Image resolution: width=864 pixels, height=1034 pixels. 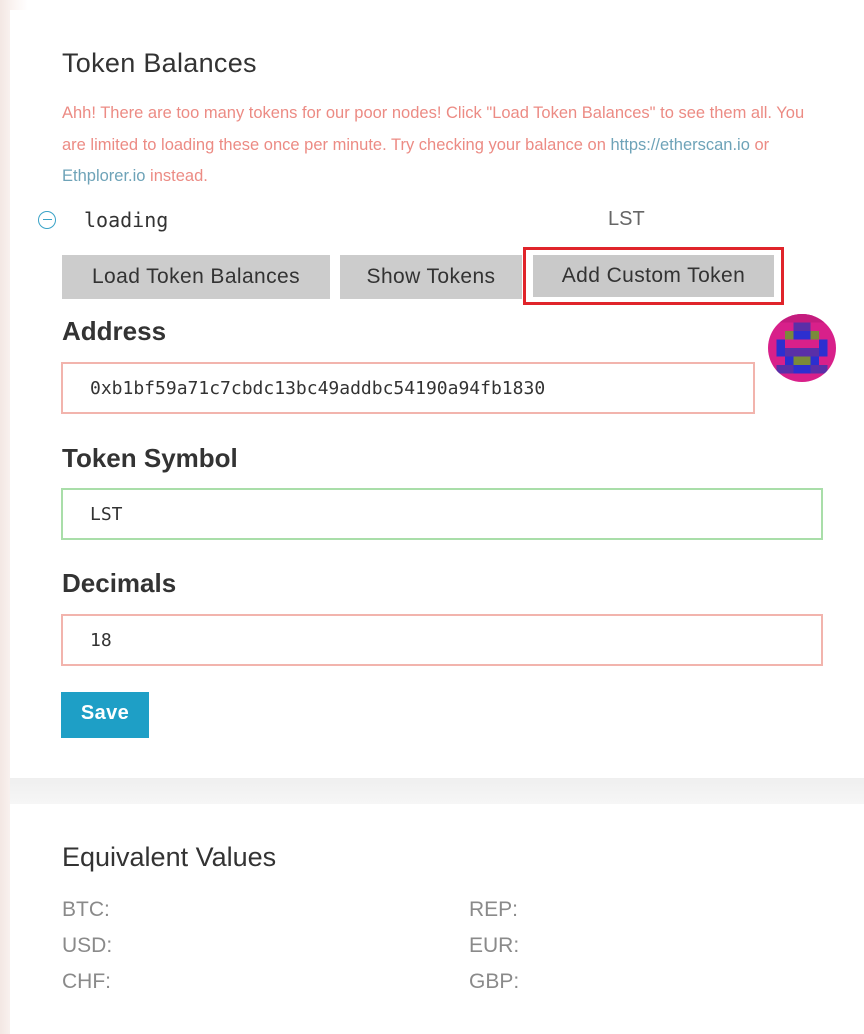 What do you see at coordinates (87, 945) in the screenshot?
I see `usd-label: USD:` at bounding box center [87, 945].